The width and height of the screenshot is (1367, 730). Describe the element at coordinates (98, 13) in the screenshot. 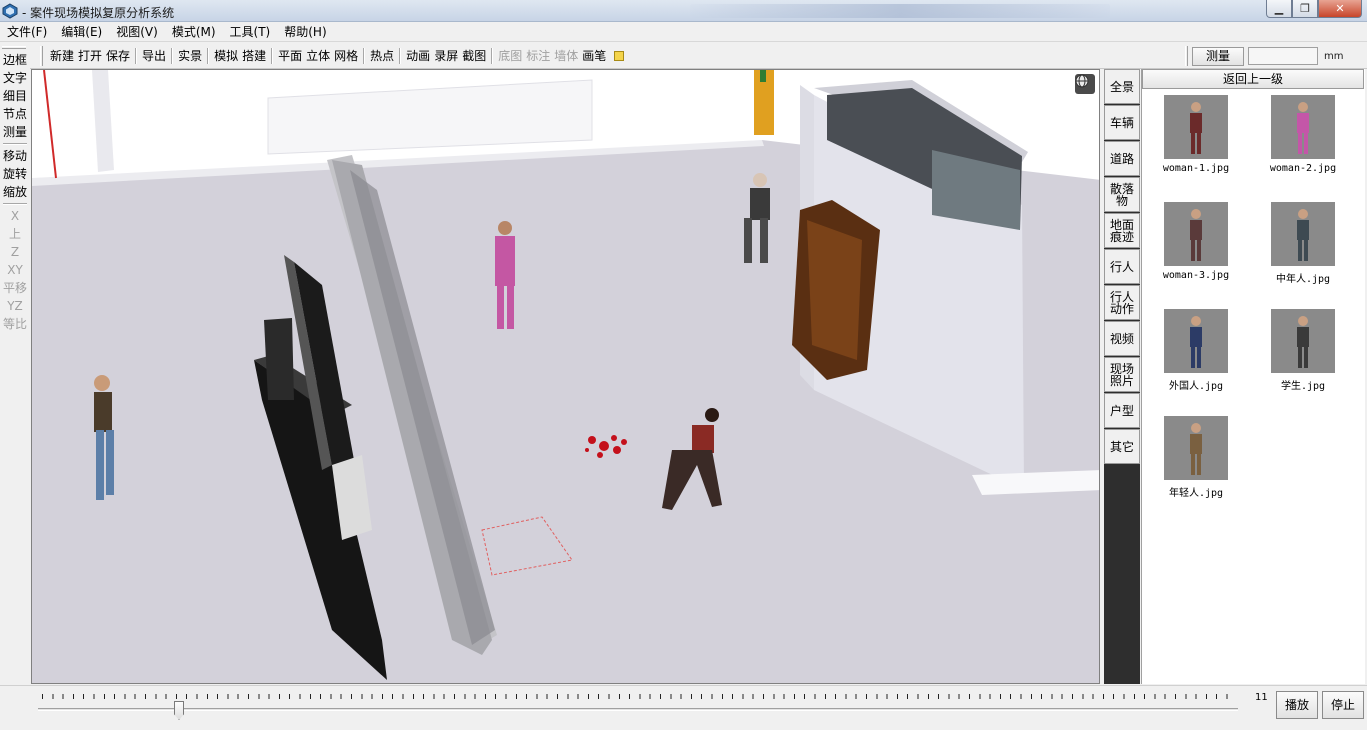

I see `window-title: - 案件现场模拟复原分析系统` at that location.